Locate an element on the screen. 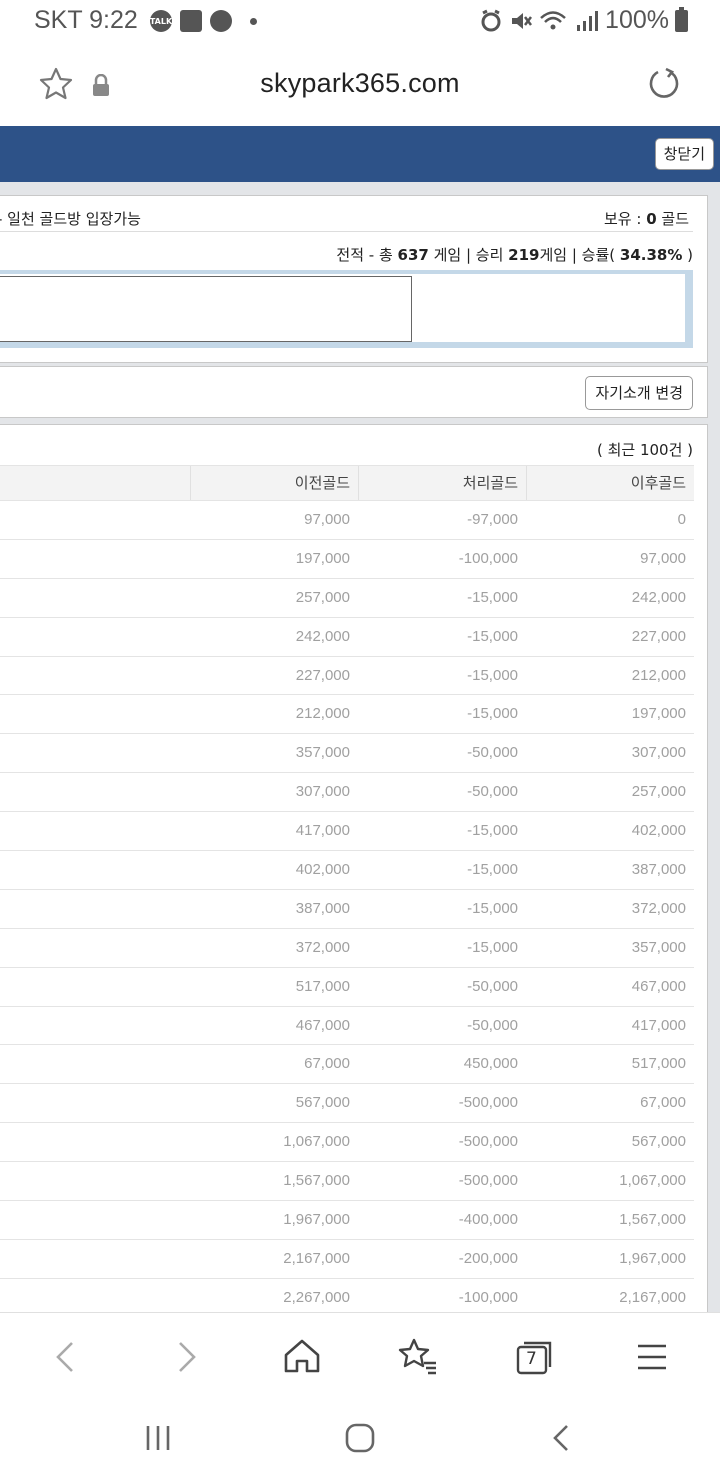  table-row: 357,000 -50,000 307,000 is located at coordinates (347, 754).